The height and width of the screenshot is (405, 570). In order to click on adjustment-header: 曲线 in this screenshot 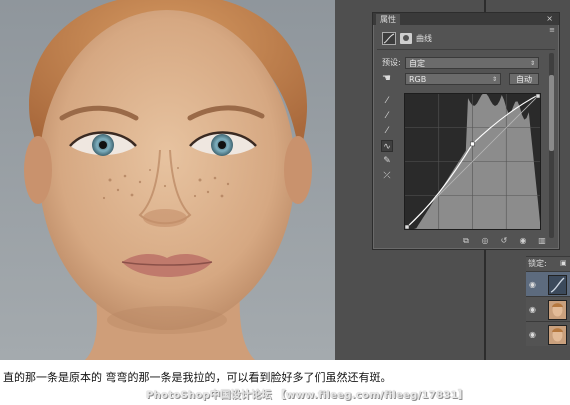, I will do `click(407, 38)`.